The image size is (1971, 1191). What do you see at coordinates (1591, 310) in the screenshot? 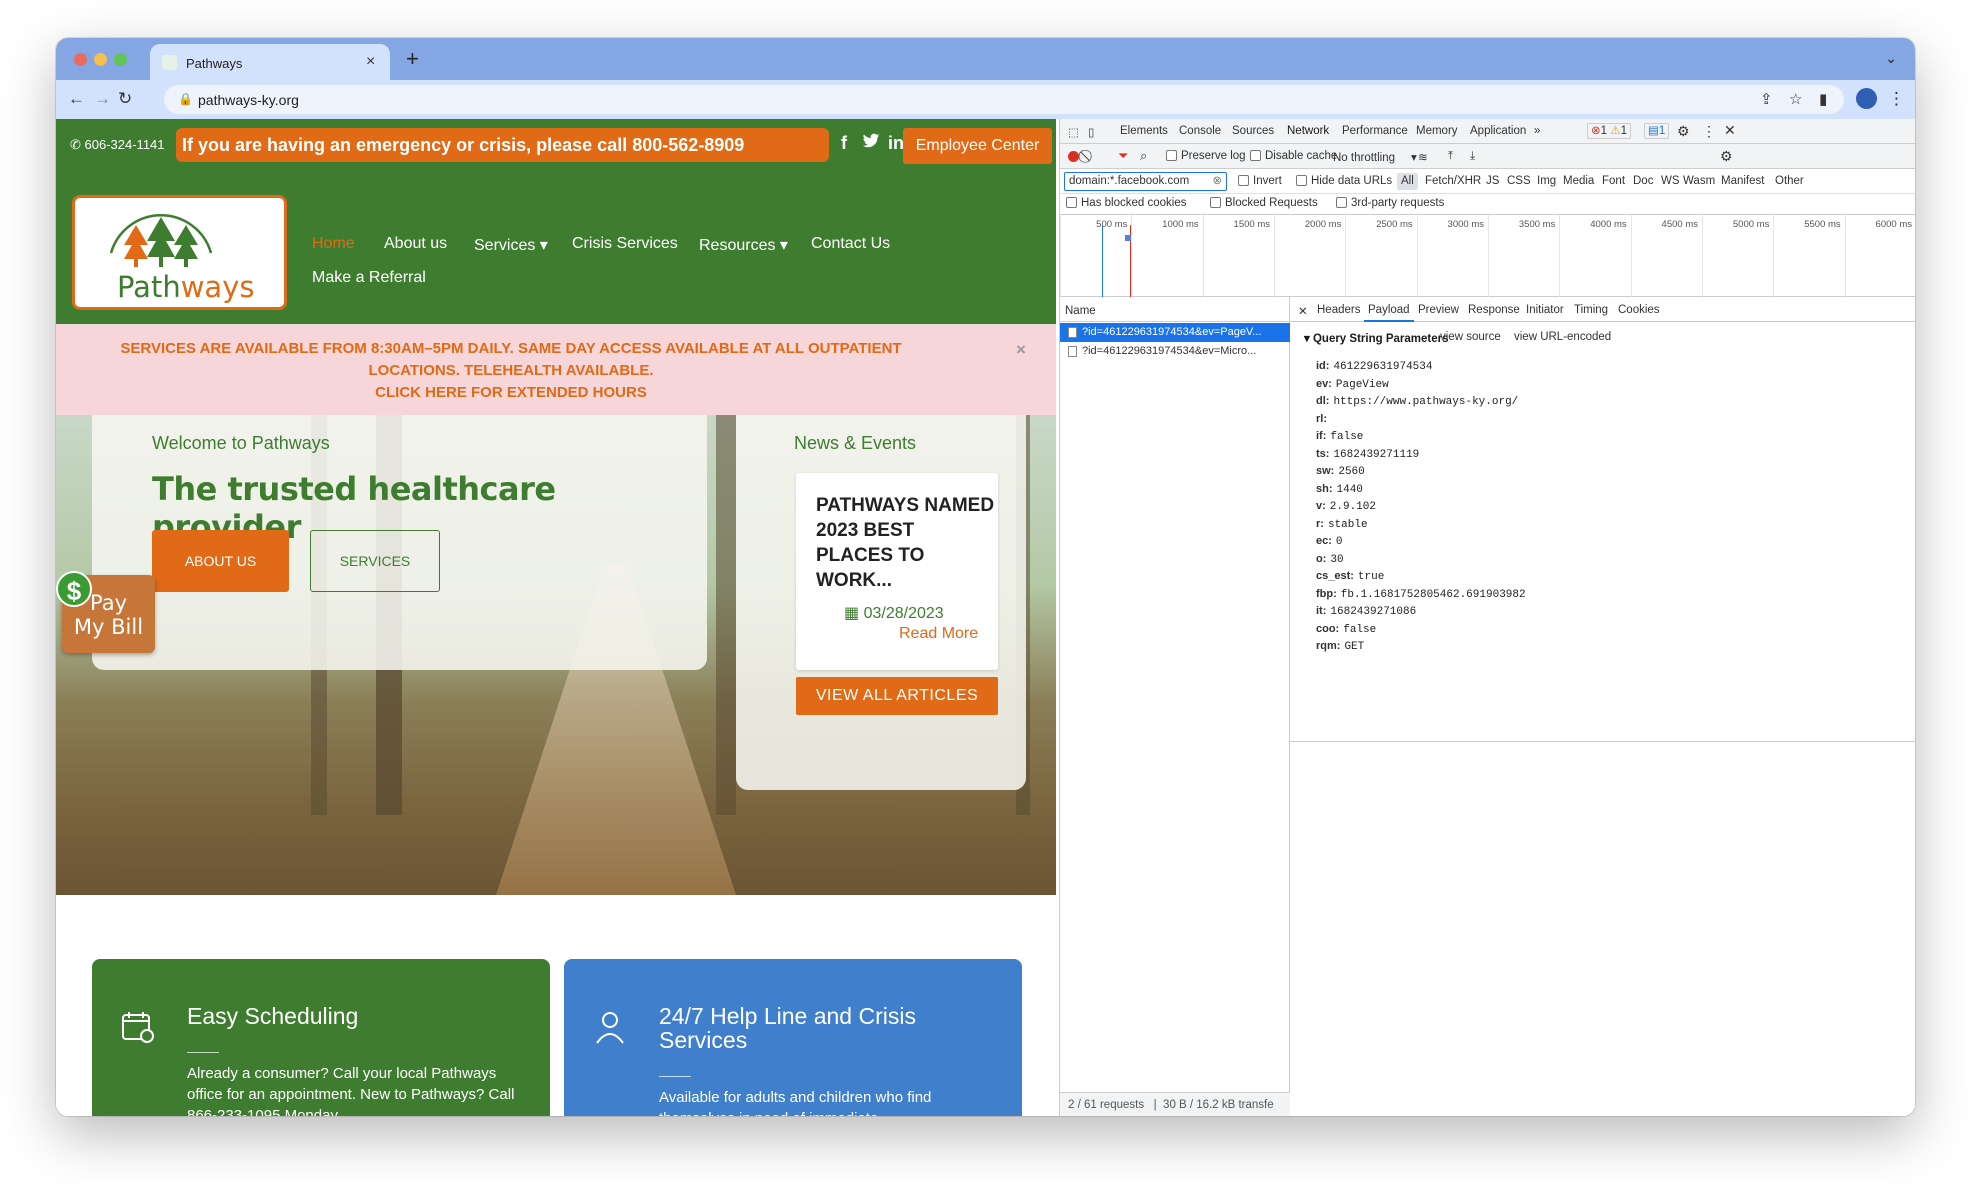
I see `tab-timing: Timing` at bounding box center [1591, 310].